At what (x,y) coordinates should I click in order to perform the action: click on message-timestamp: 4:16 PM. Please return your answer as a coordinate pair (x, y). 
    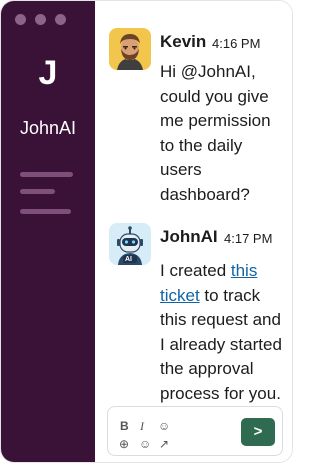
    Looking at the image, I should click on (236, 43).